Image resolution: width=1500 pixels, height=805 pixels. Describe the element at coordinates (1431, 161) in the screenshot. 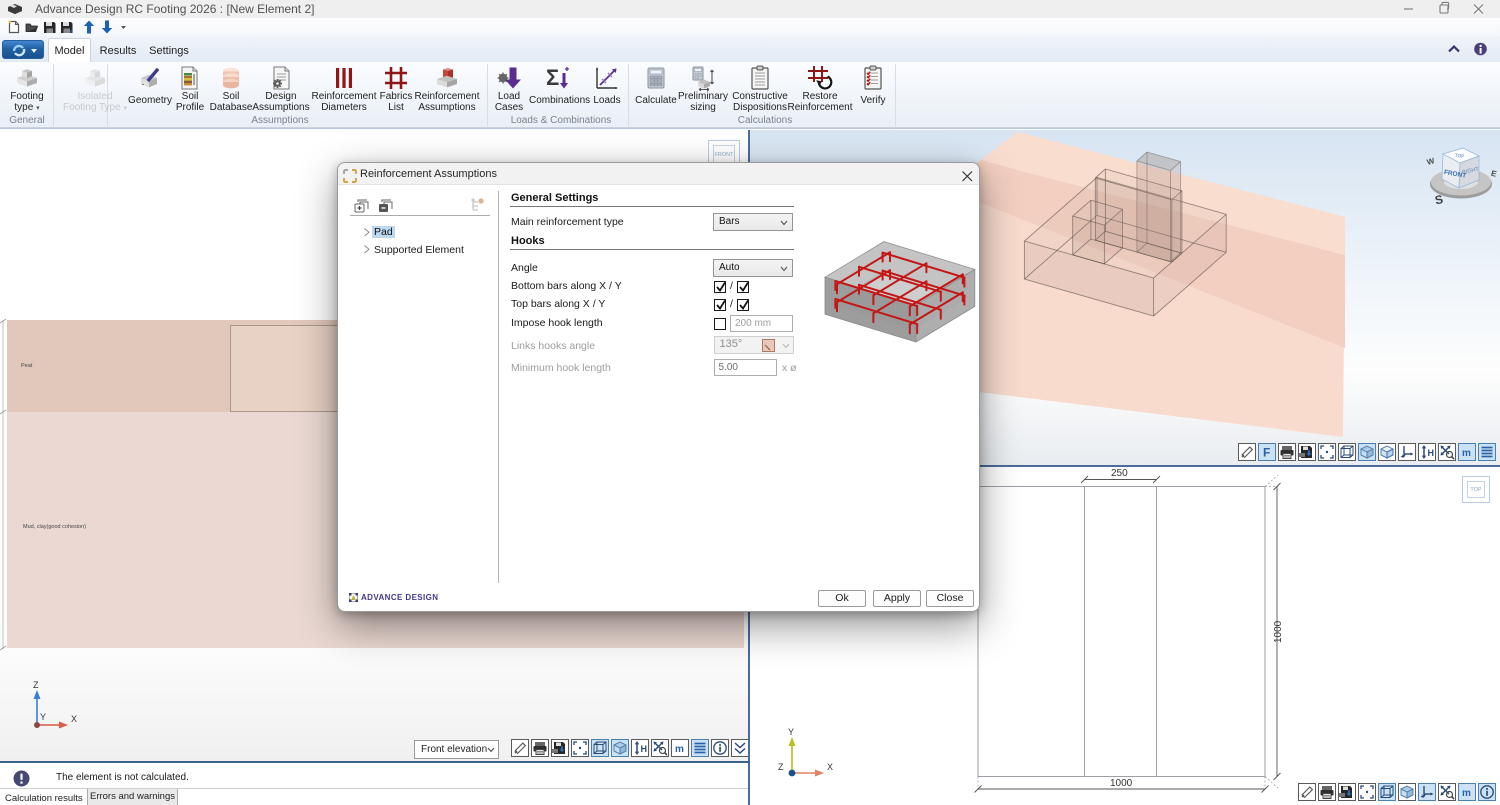

I see `svg-text: W` at that location.